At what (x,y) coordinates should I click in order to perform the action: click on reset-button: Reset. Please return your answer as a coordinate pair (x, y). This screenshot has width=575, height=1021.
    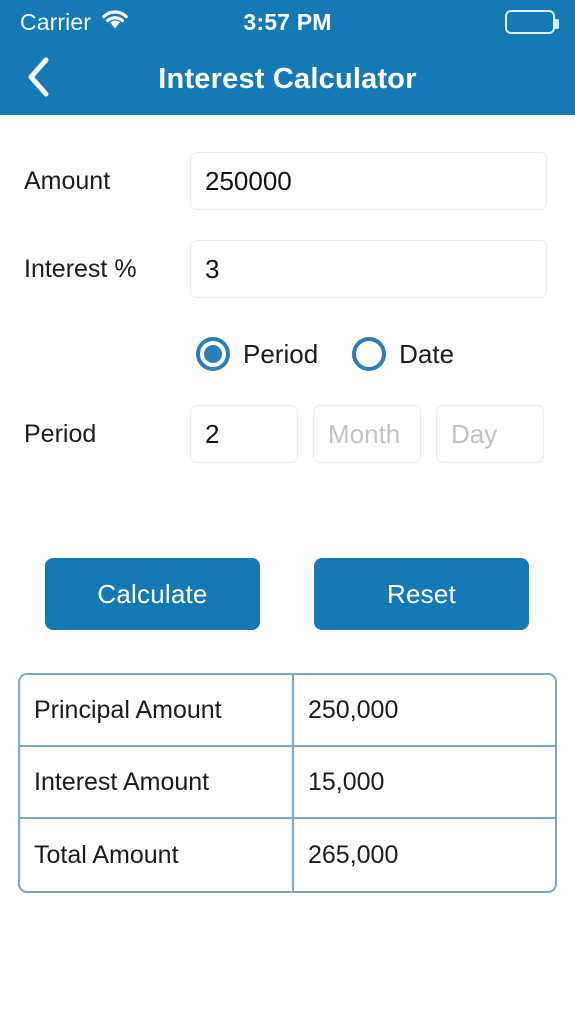
    Looking at the image, I should click on (421, 594).